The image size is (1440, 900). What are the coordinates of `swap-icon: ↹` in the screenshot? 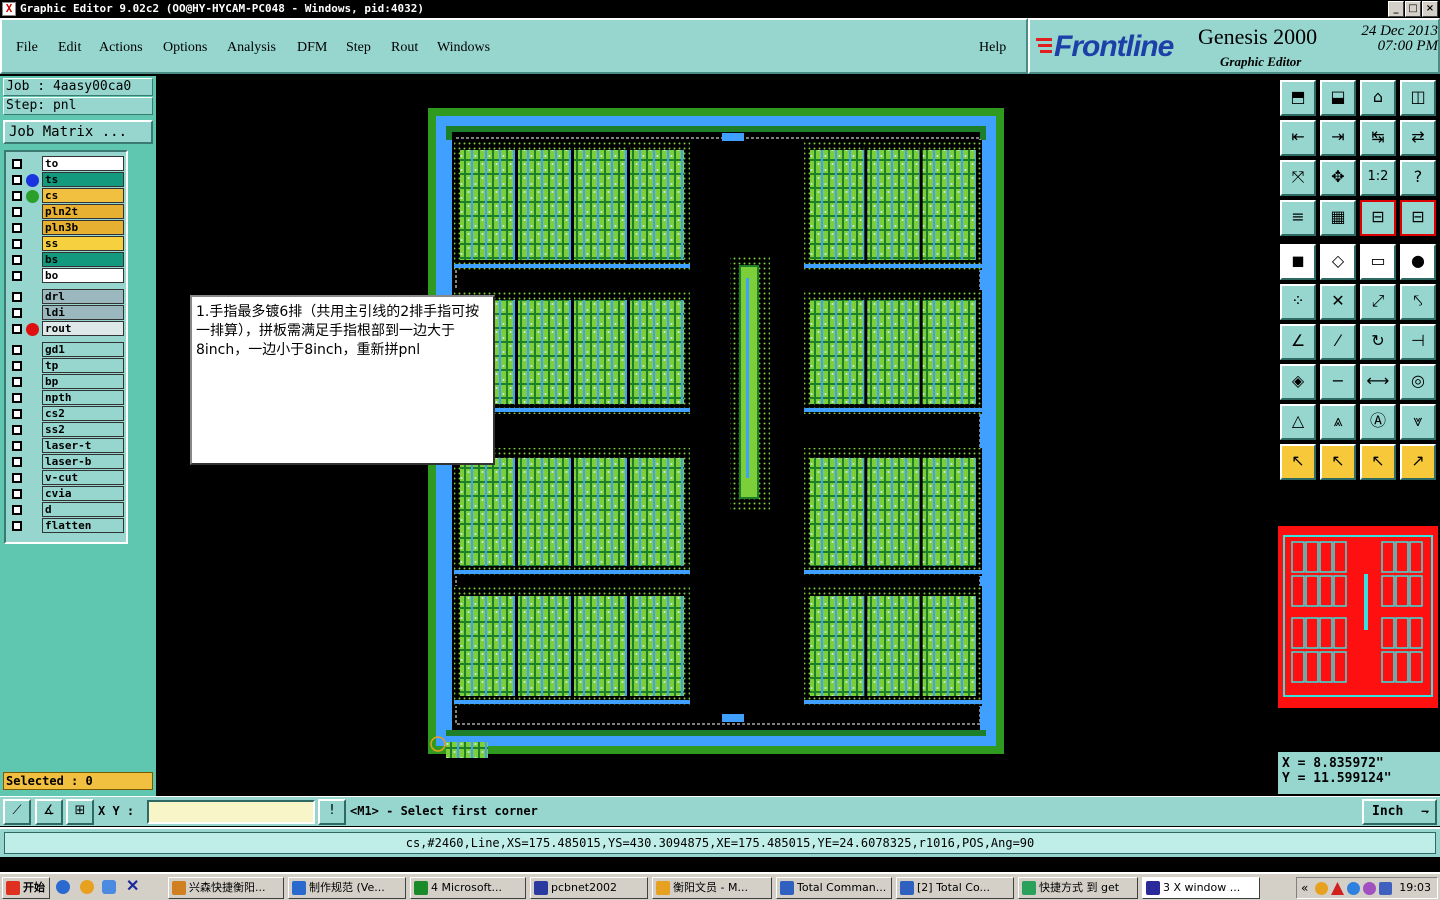 It's located at (1378, 138).